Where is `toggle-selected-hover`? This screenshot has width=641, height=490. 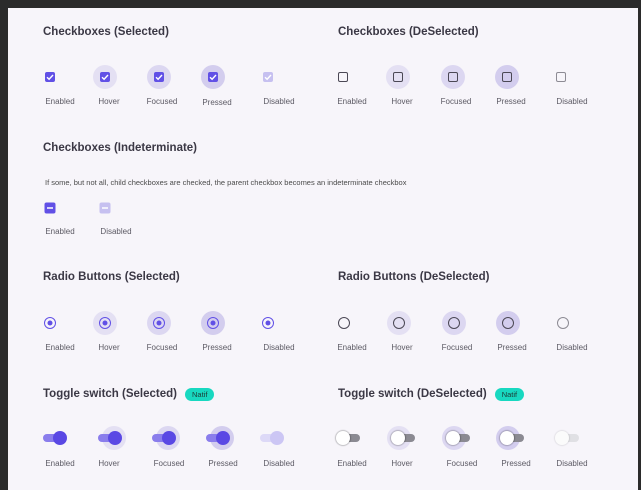 toggle-selected-hover is located at coordinates (110, 438).